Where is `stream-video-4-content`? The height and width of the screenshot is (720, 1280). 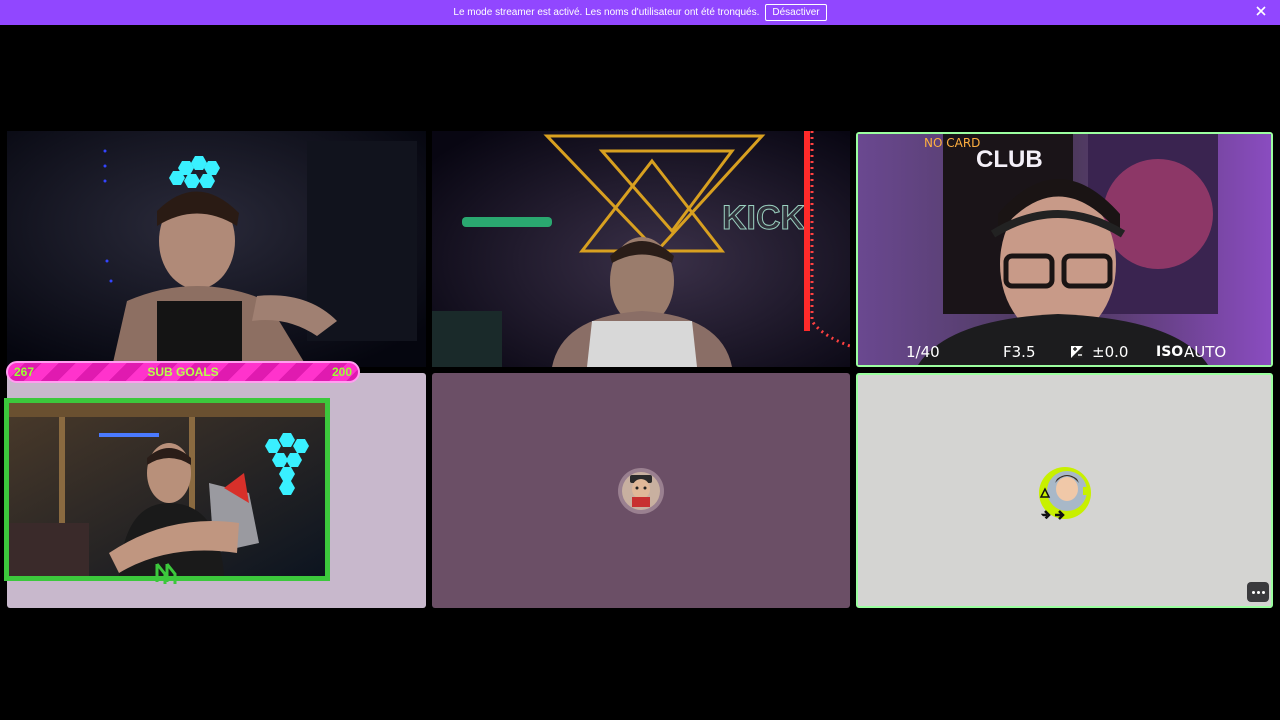
stream-video-4-content is located at coordinates (167, 489).